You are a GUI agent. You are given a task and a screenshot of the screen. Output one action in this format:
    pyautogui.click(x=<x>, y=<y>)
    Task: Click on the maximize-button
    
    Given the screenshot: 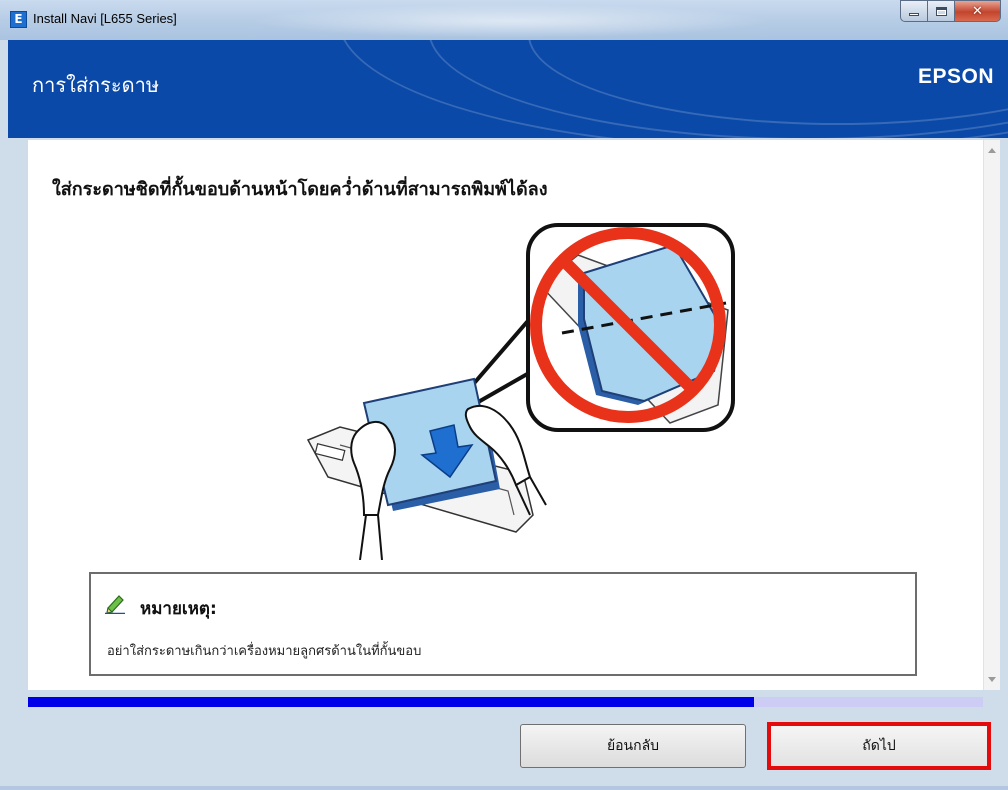 What is the action you would take?
    pyautogui.click(x=941, y=11)
    